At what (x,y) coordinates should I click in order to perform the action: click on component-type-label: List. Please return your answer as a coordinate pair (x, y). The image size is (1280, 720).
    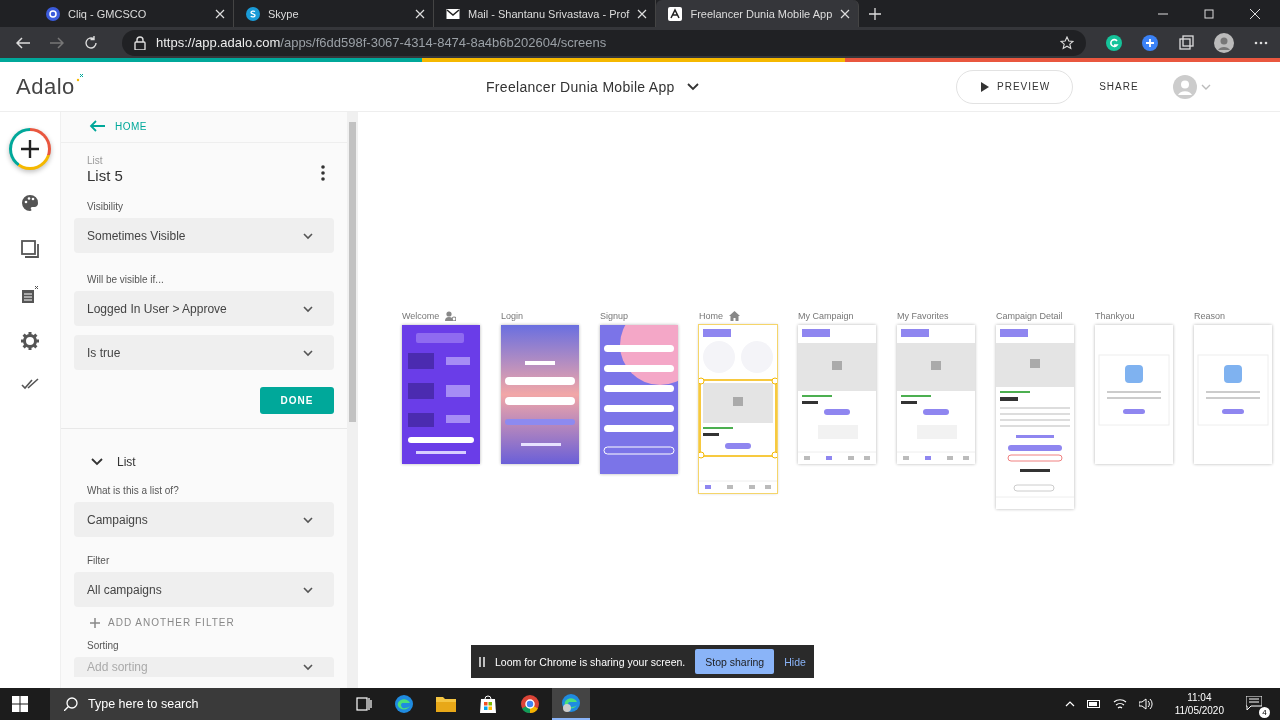
    Looking at the image, I should click on (95, 160).